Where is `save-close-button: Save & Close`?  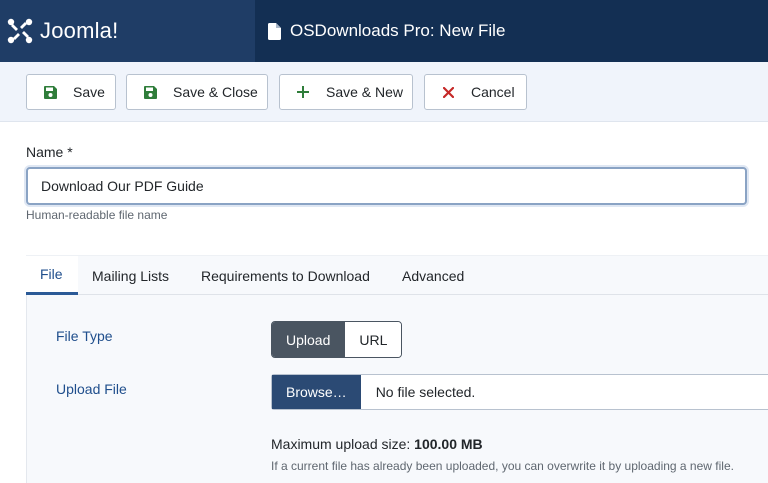
save-close-button: Save & Close is located at coordinates (197, 92).